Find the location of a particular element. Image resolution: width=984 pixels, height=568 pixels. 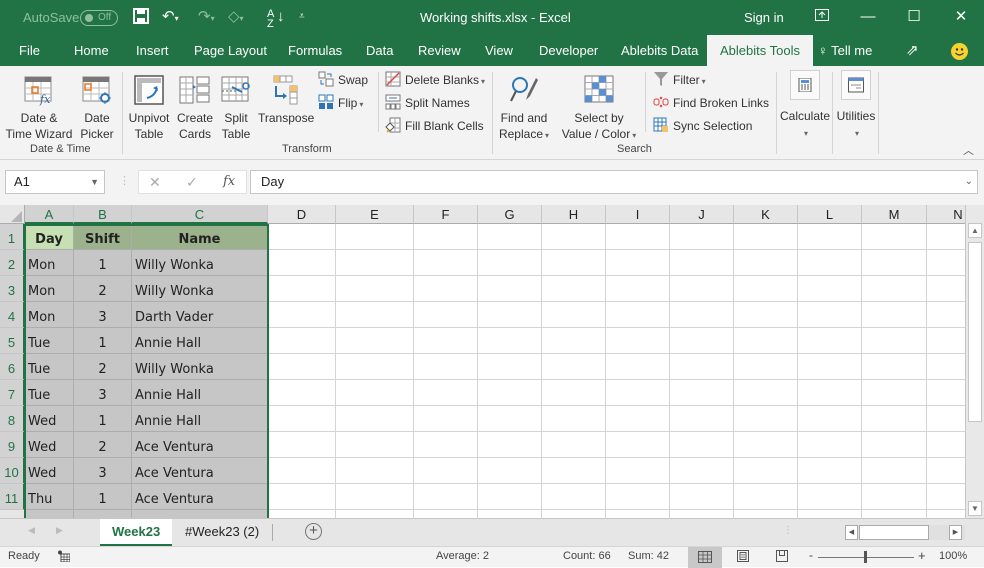

split-grip-icon: ⋮ is located at coordinates (788, 530).